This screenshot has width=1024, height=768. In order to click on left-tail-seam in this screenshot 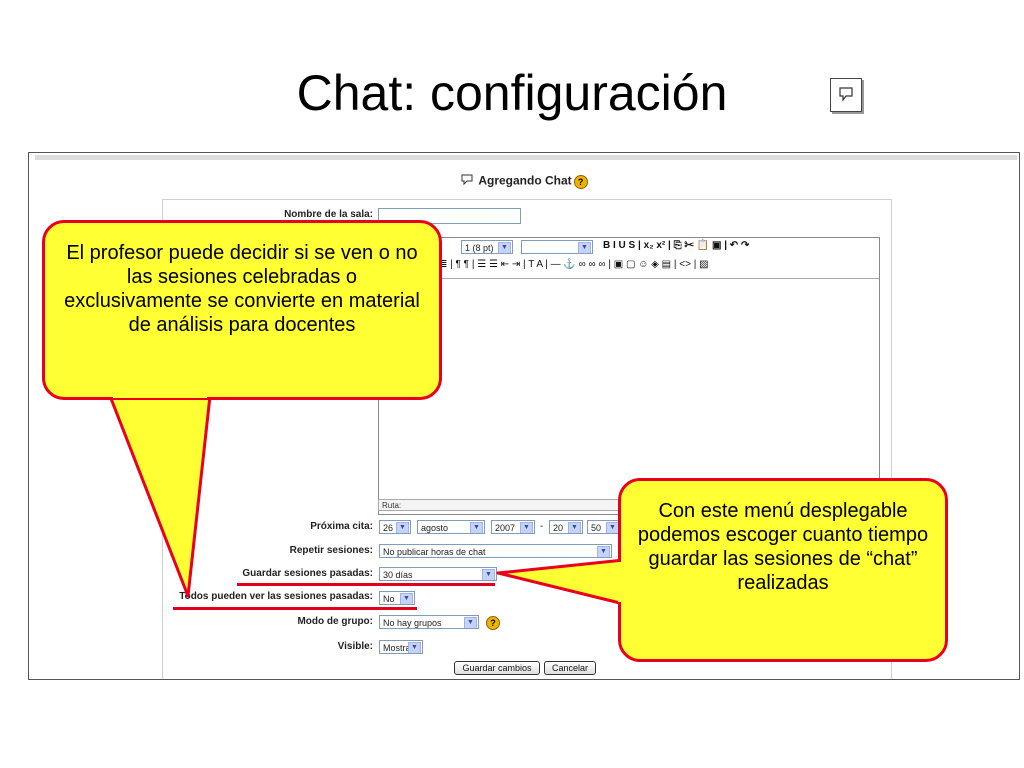, I will do `click(160, 395)`.